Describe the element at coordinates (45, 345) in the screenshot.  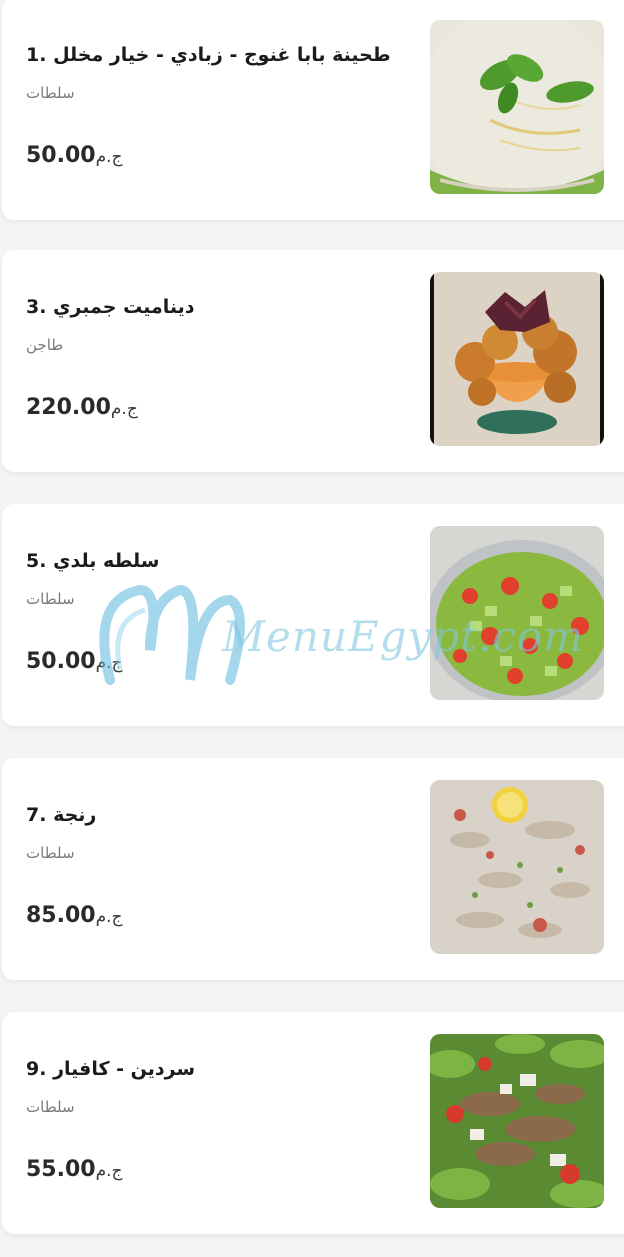
I see `item-category: طاجن` at that location.